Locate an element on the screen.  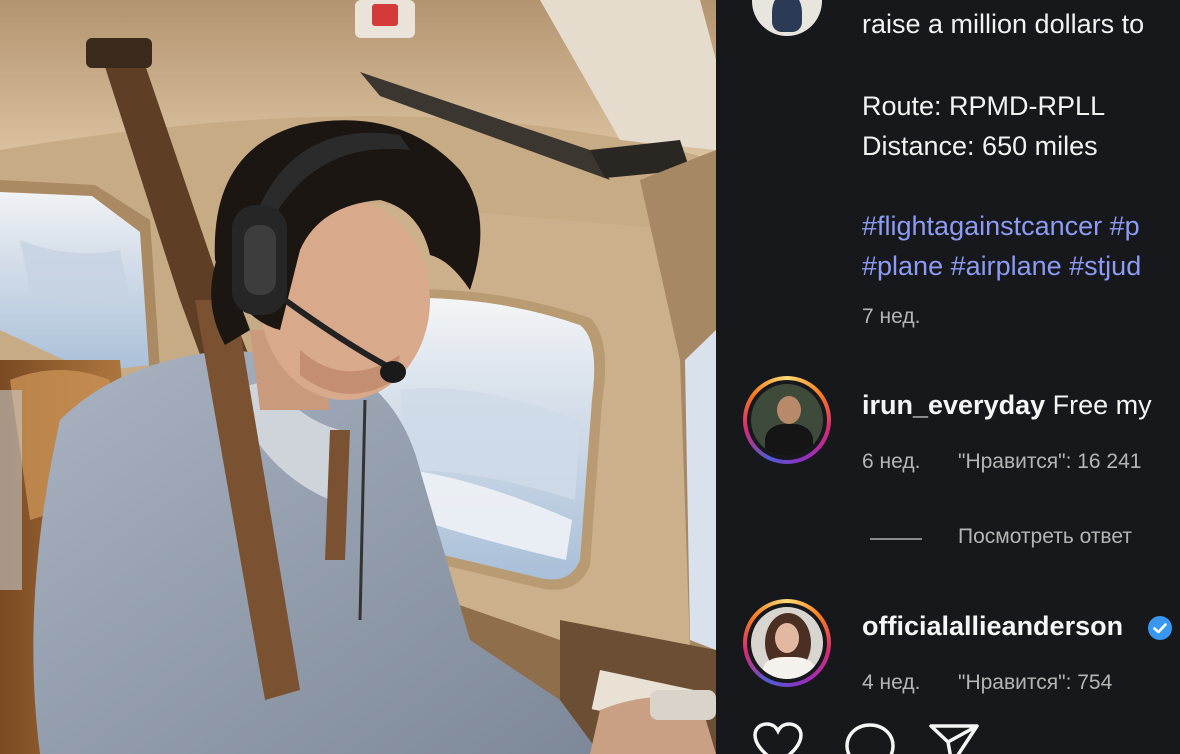
hashtags-line-2: #plane #airplane #stjud is located at coordinates (1001, 266).